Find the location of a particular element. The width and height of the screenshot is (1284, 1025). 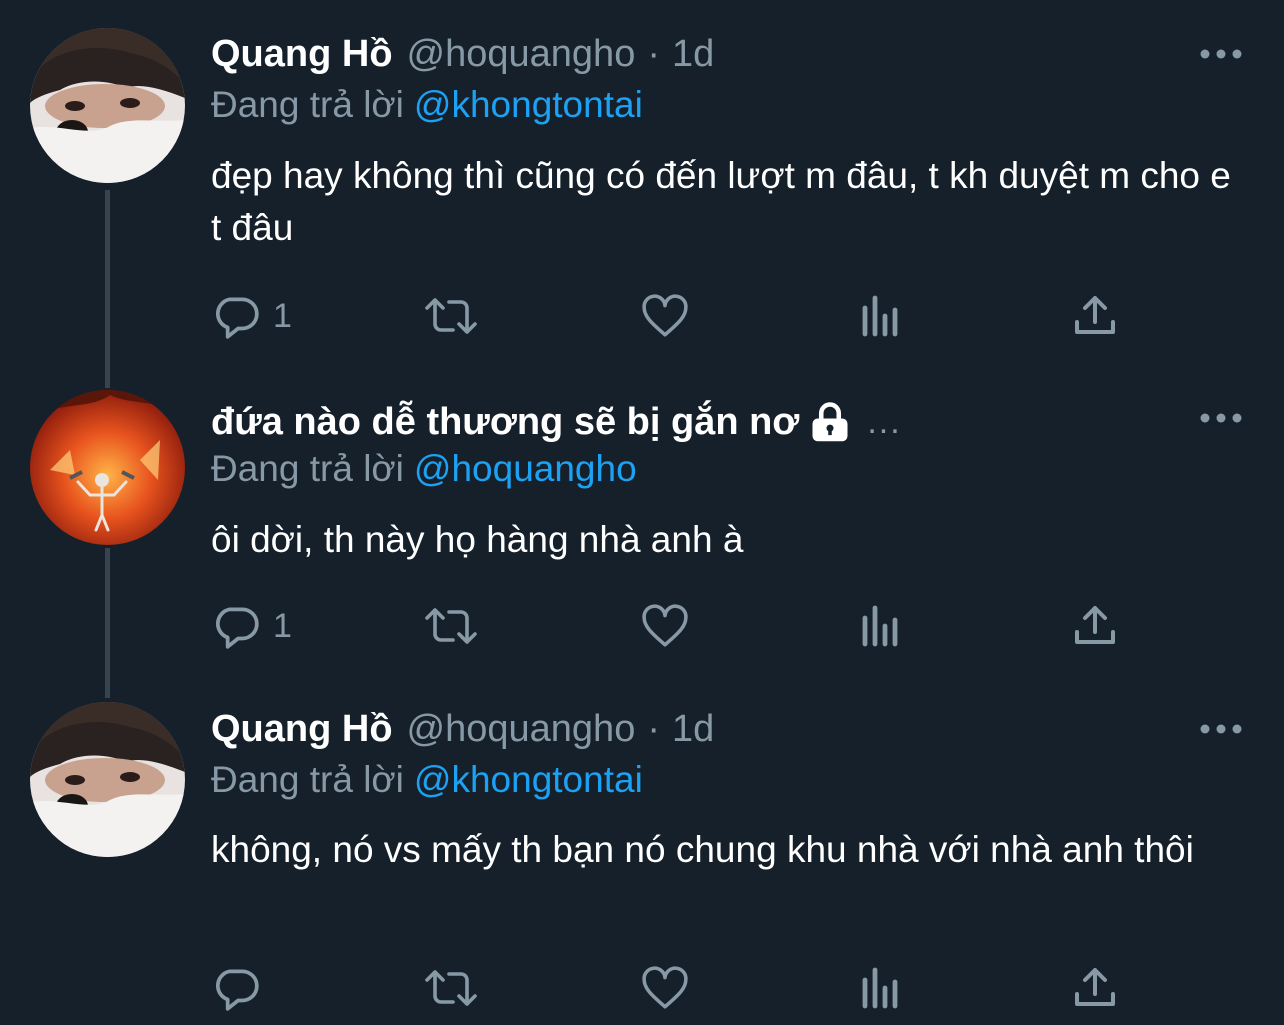

replying-to: Đang trả lời @hoquangho is located at coordinates (424, 469).